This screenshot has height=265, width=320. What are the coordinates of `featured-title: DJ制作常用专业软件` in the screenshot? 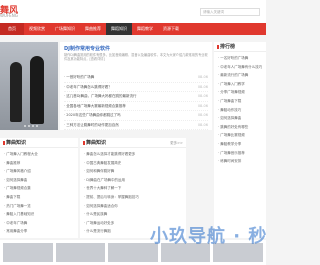 It's located at (87, 48).